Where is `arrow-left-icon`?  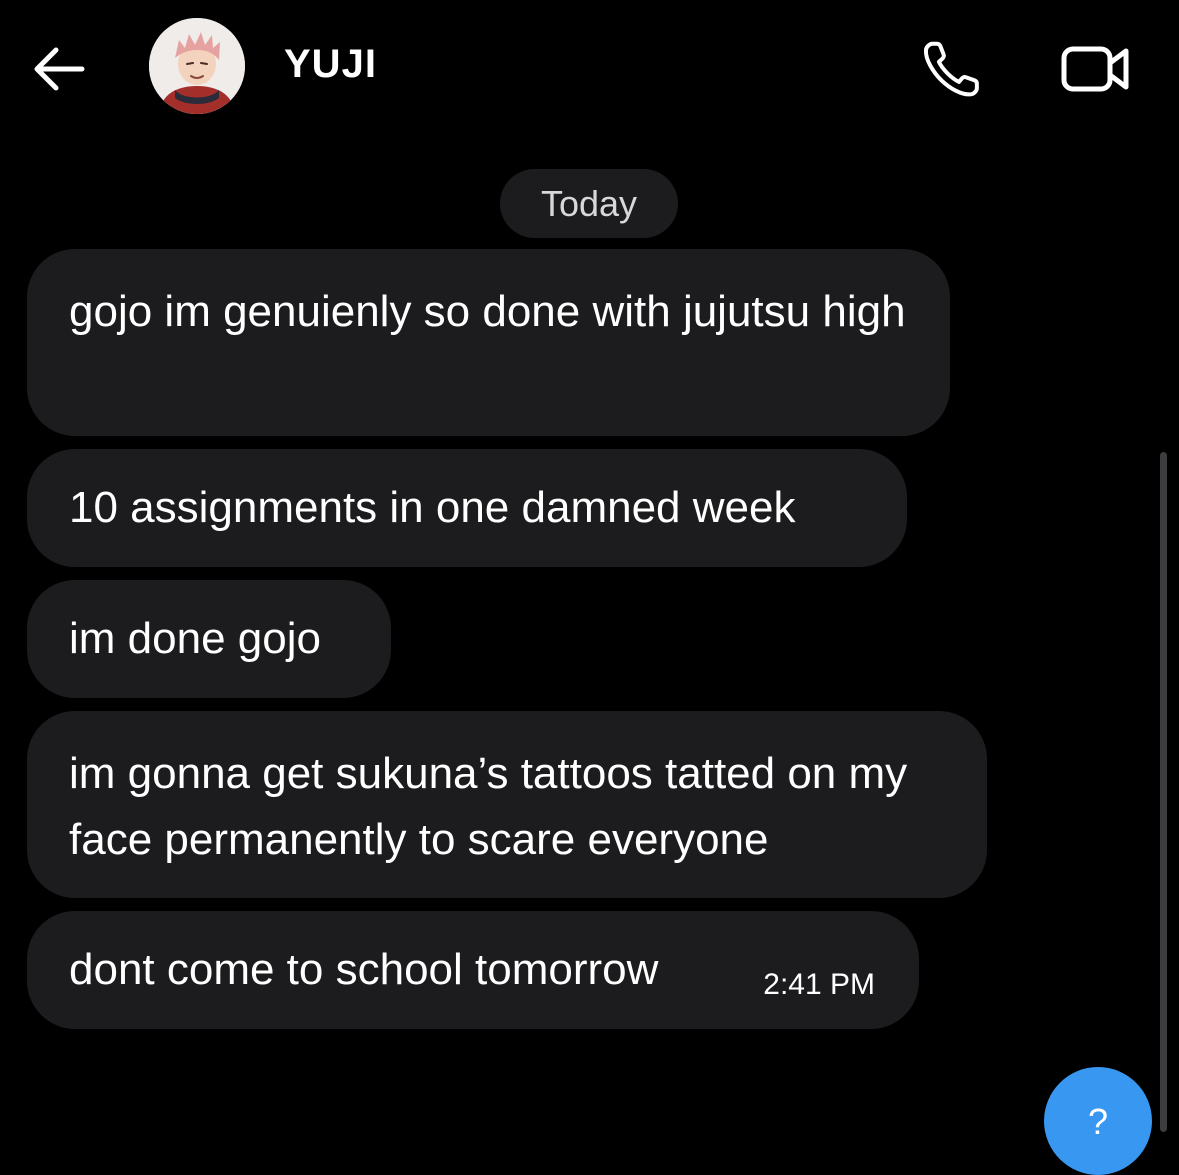 arrow-left-icon is located at coordinates (59, 69).